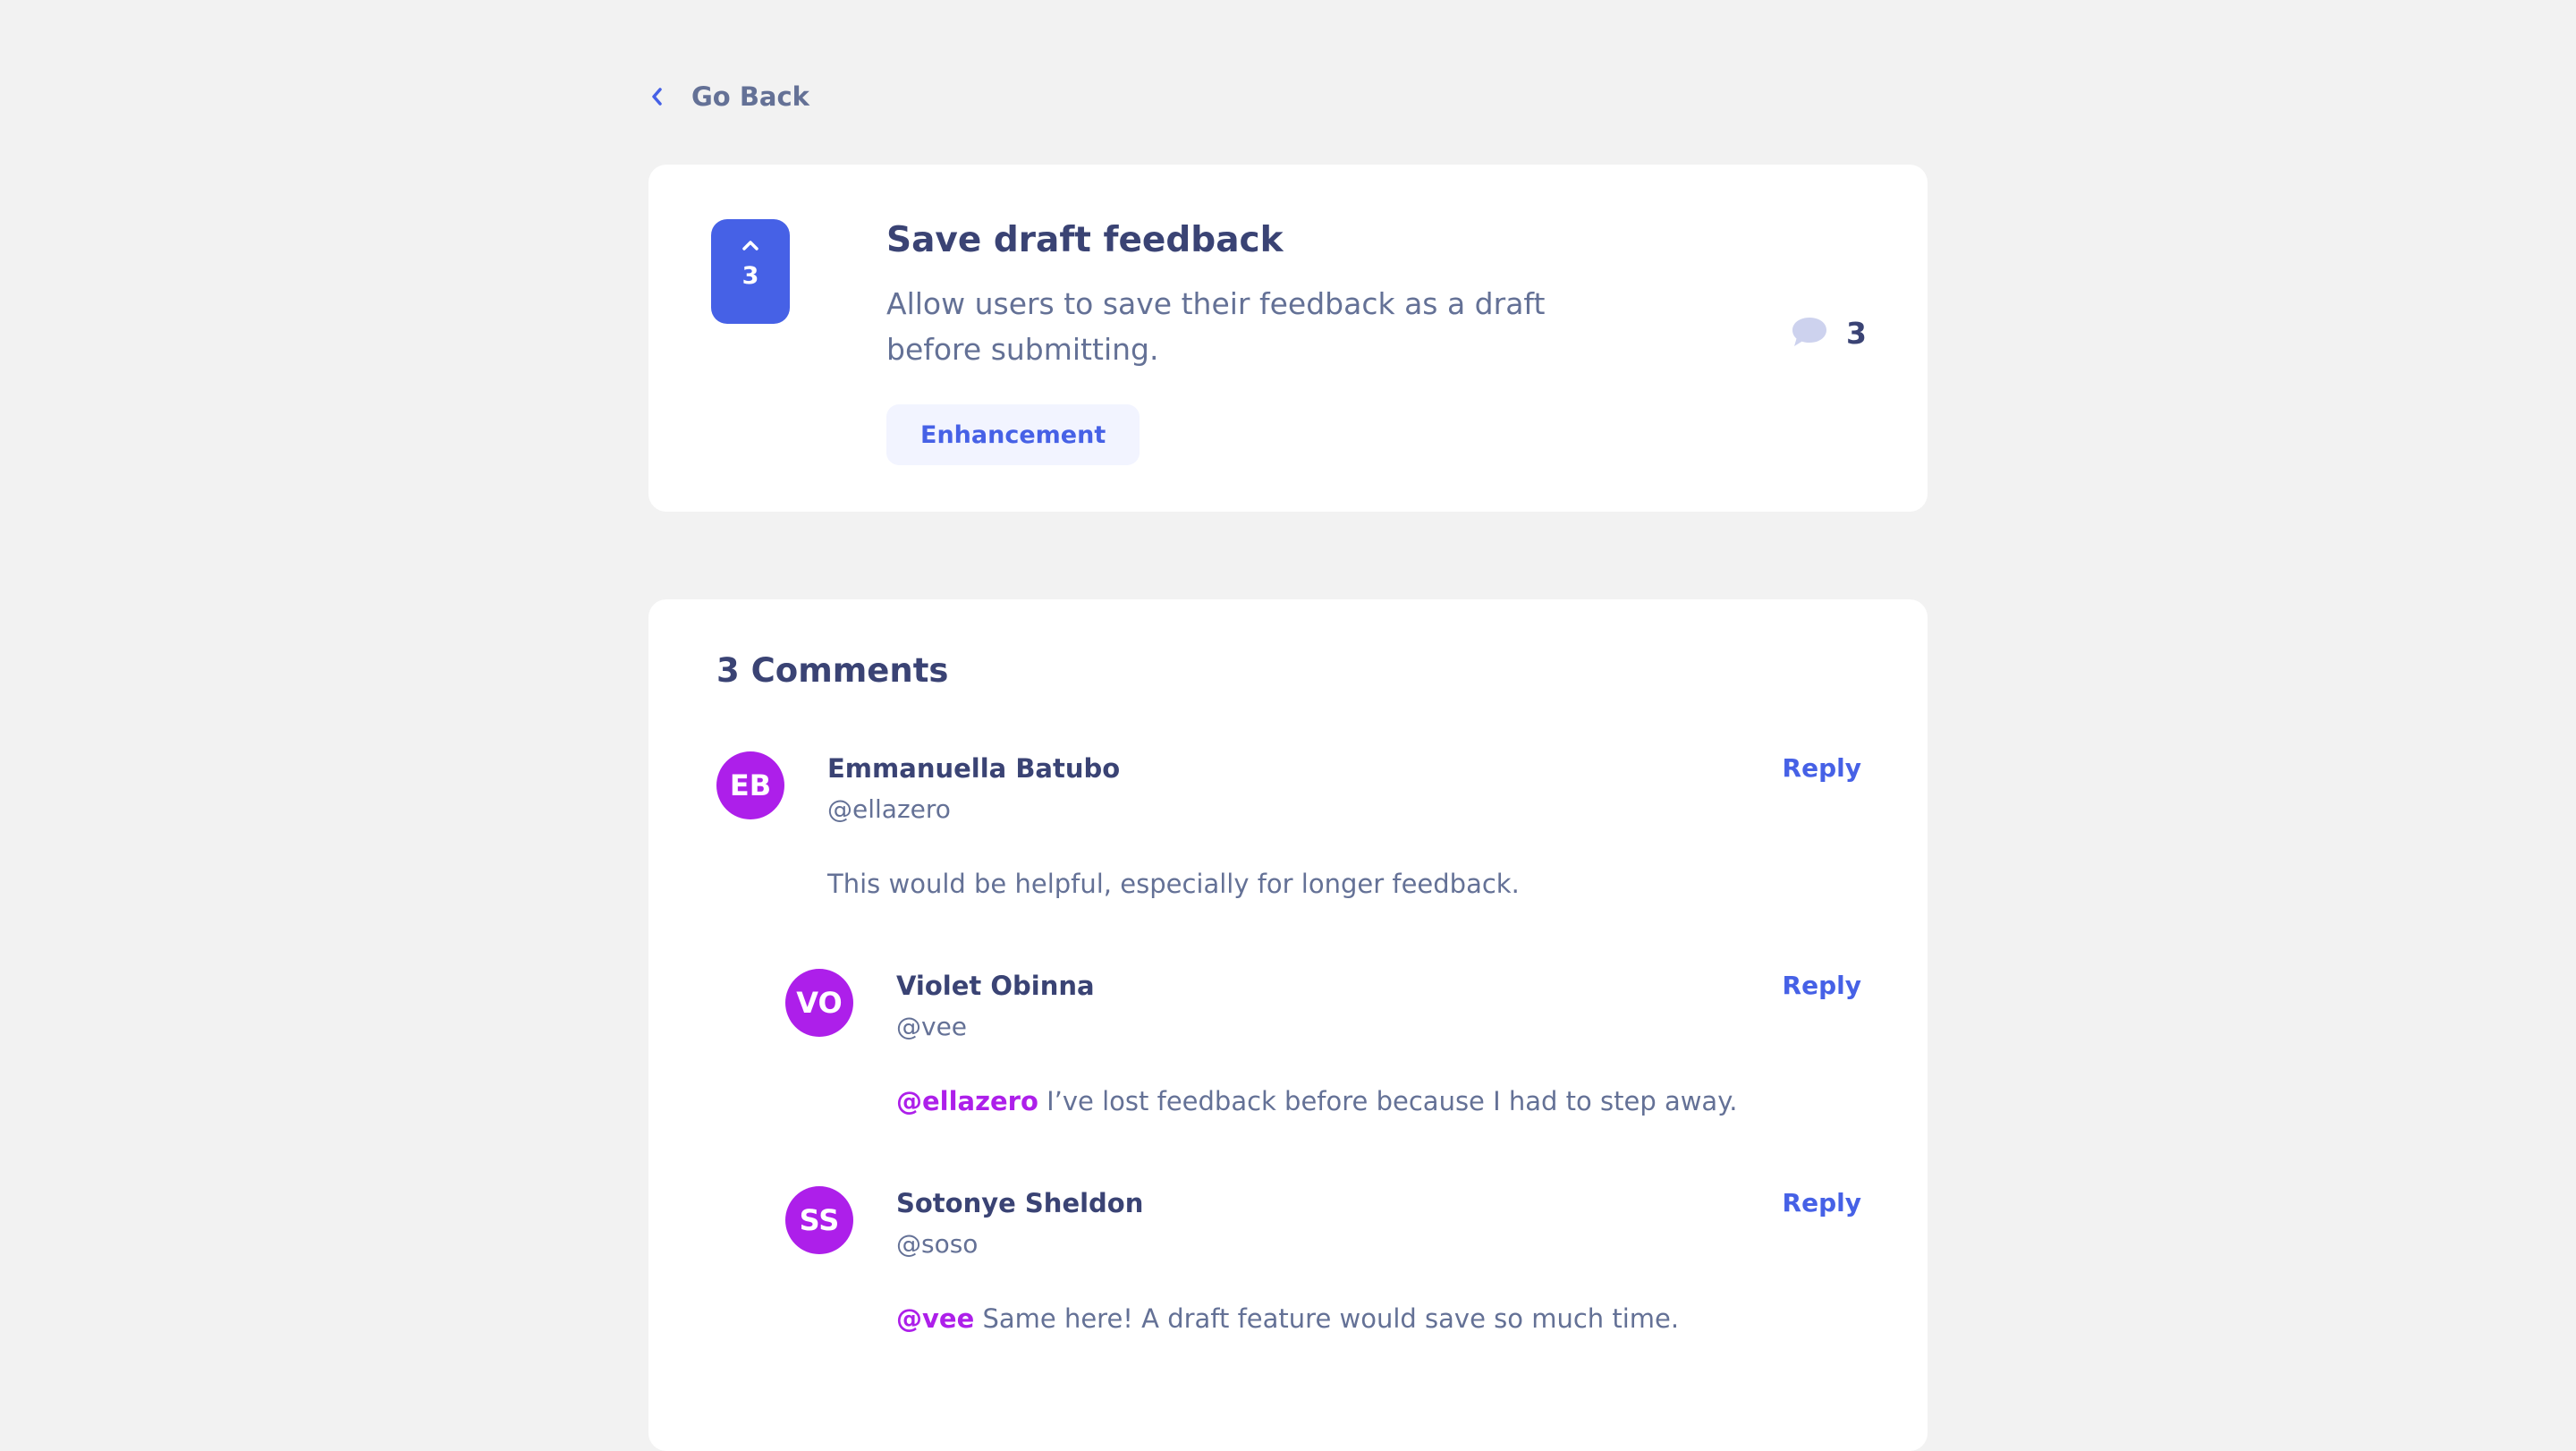 This screenshot has width=2576, height=1451. I want to click on go-back-label: Go Back, so click(750, 96).